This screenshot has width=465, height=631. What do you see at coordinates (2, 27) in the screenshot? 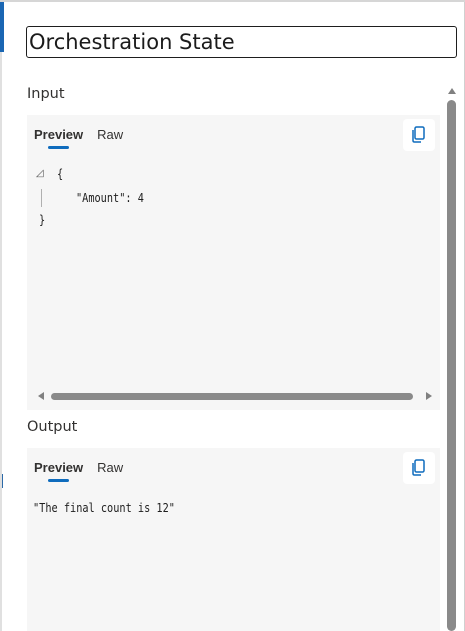
I see `left-accent-bar` at bounding box center [2, 27].